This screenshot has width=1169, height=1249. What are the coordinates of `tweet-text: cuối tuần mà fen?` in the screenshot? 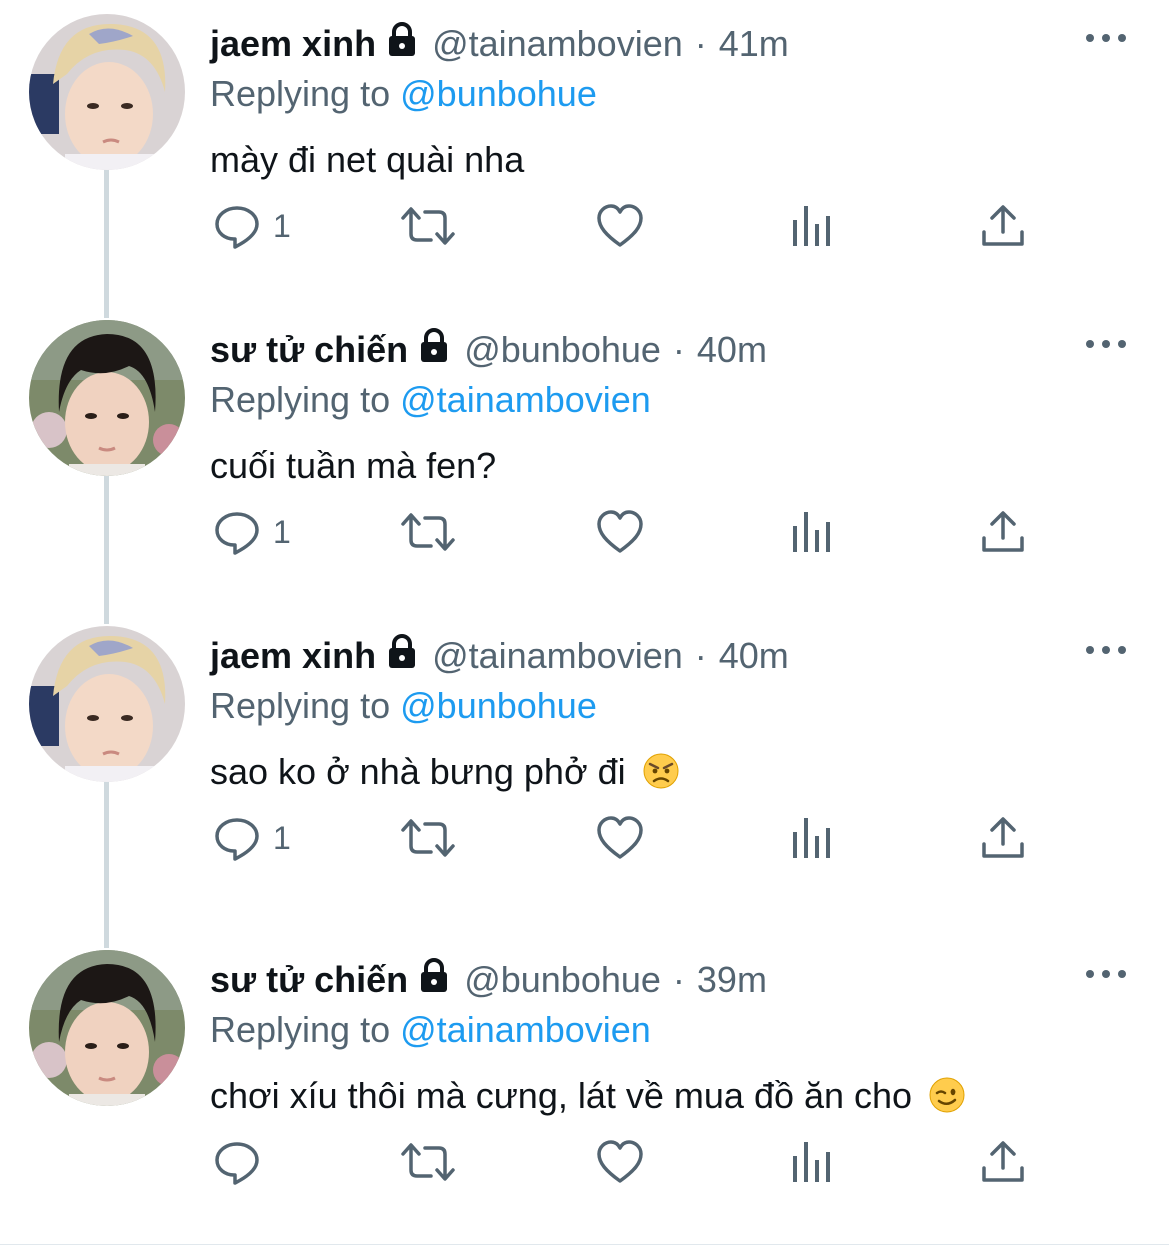 It's located at (353, 466).